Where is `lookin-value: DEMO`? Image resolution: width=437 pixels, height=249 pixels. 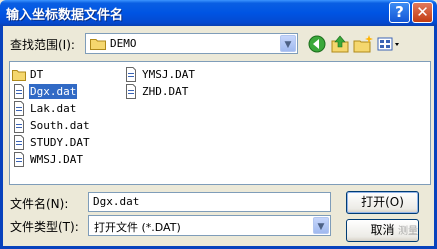
lookin-value: DEMO is located at coordinates (123, 43).